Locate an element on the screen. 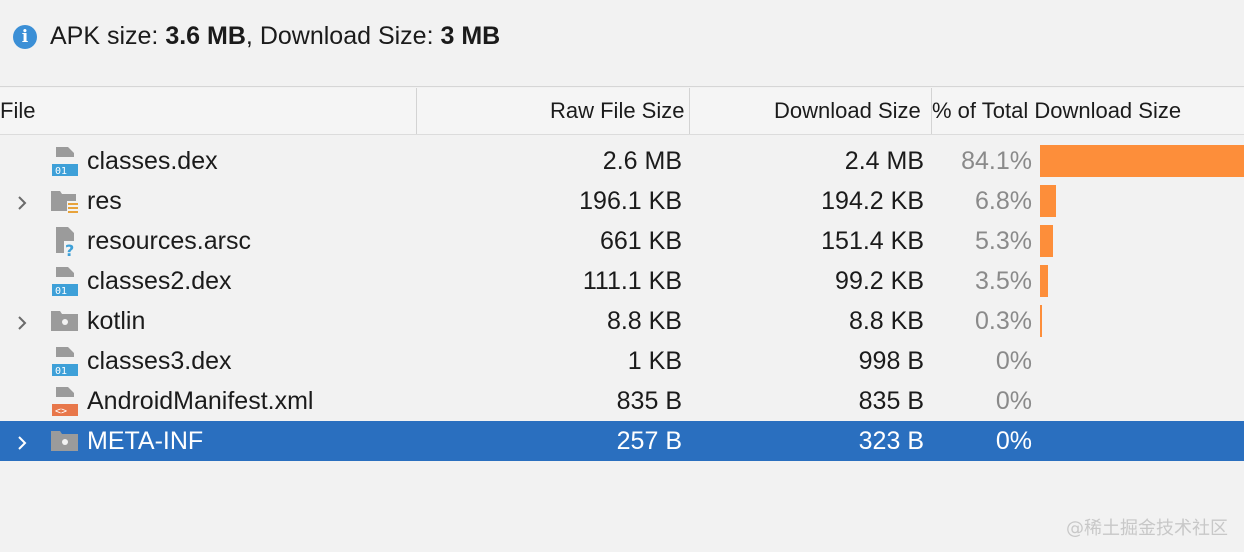 The image size is (1244, 552). raw-file-size: 2.6 MB is located at coordinates (642, 161).